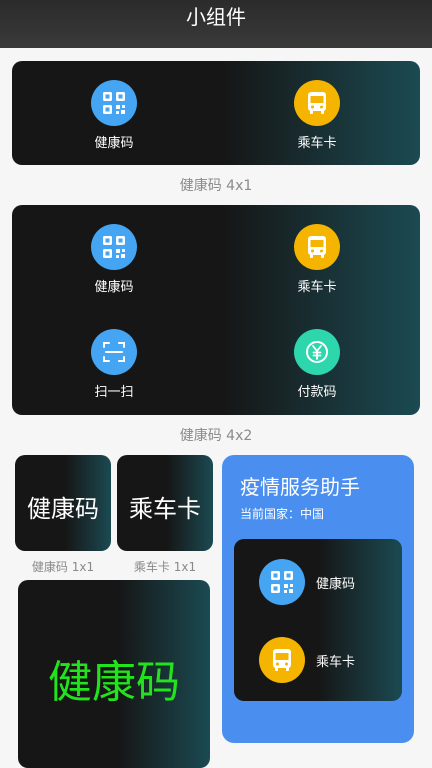 This screenshot has height=768, width=432. What do you see at coordinates (216, 436) in the screenshot?
I see `widget-4x2-caption: 健康码 4x2` at bounding box center [216, 436].